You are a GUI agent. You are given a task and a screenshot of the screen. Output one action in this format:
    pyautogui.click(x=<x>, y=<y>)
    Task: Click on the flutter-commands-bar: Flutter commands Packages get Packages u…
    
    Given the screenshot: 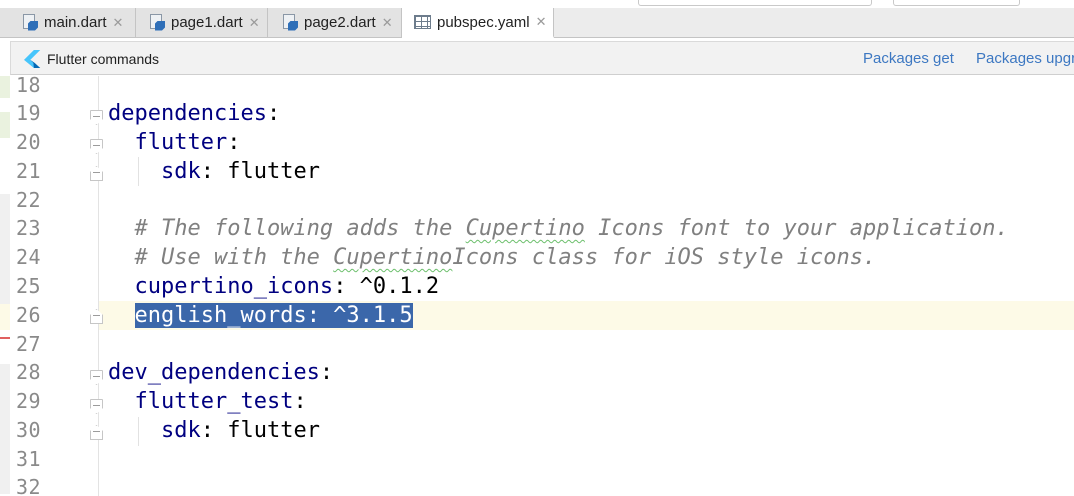 What is the action you would take?
    pyautogui.click(x=542, y=58)
    